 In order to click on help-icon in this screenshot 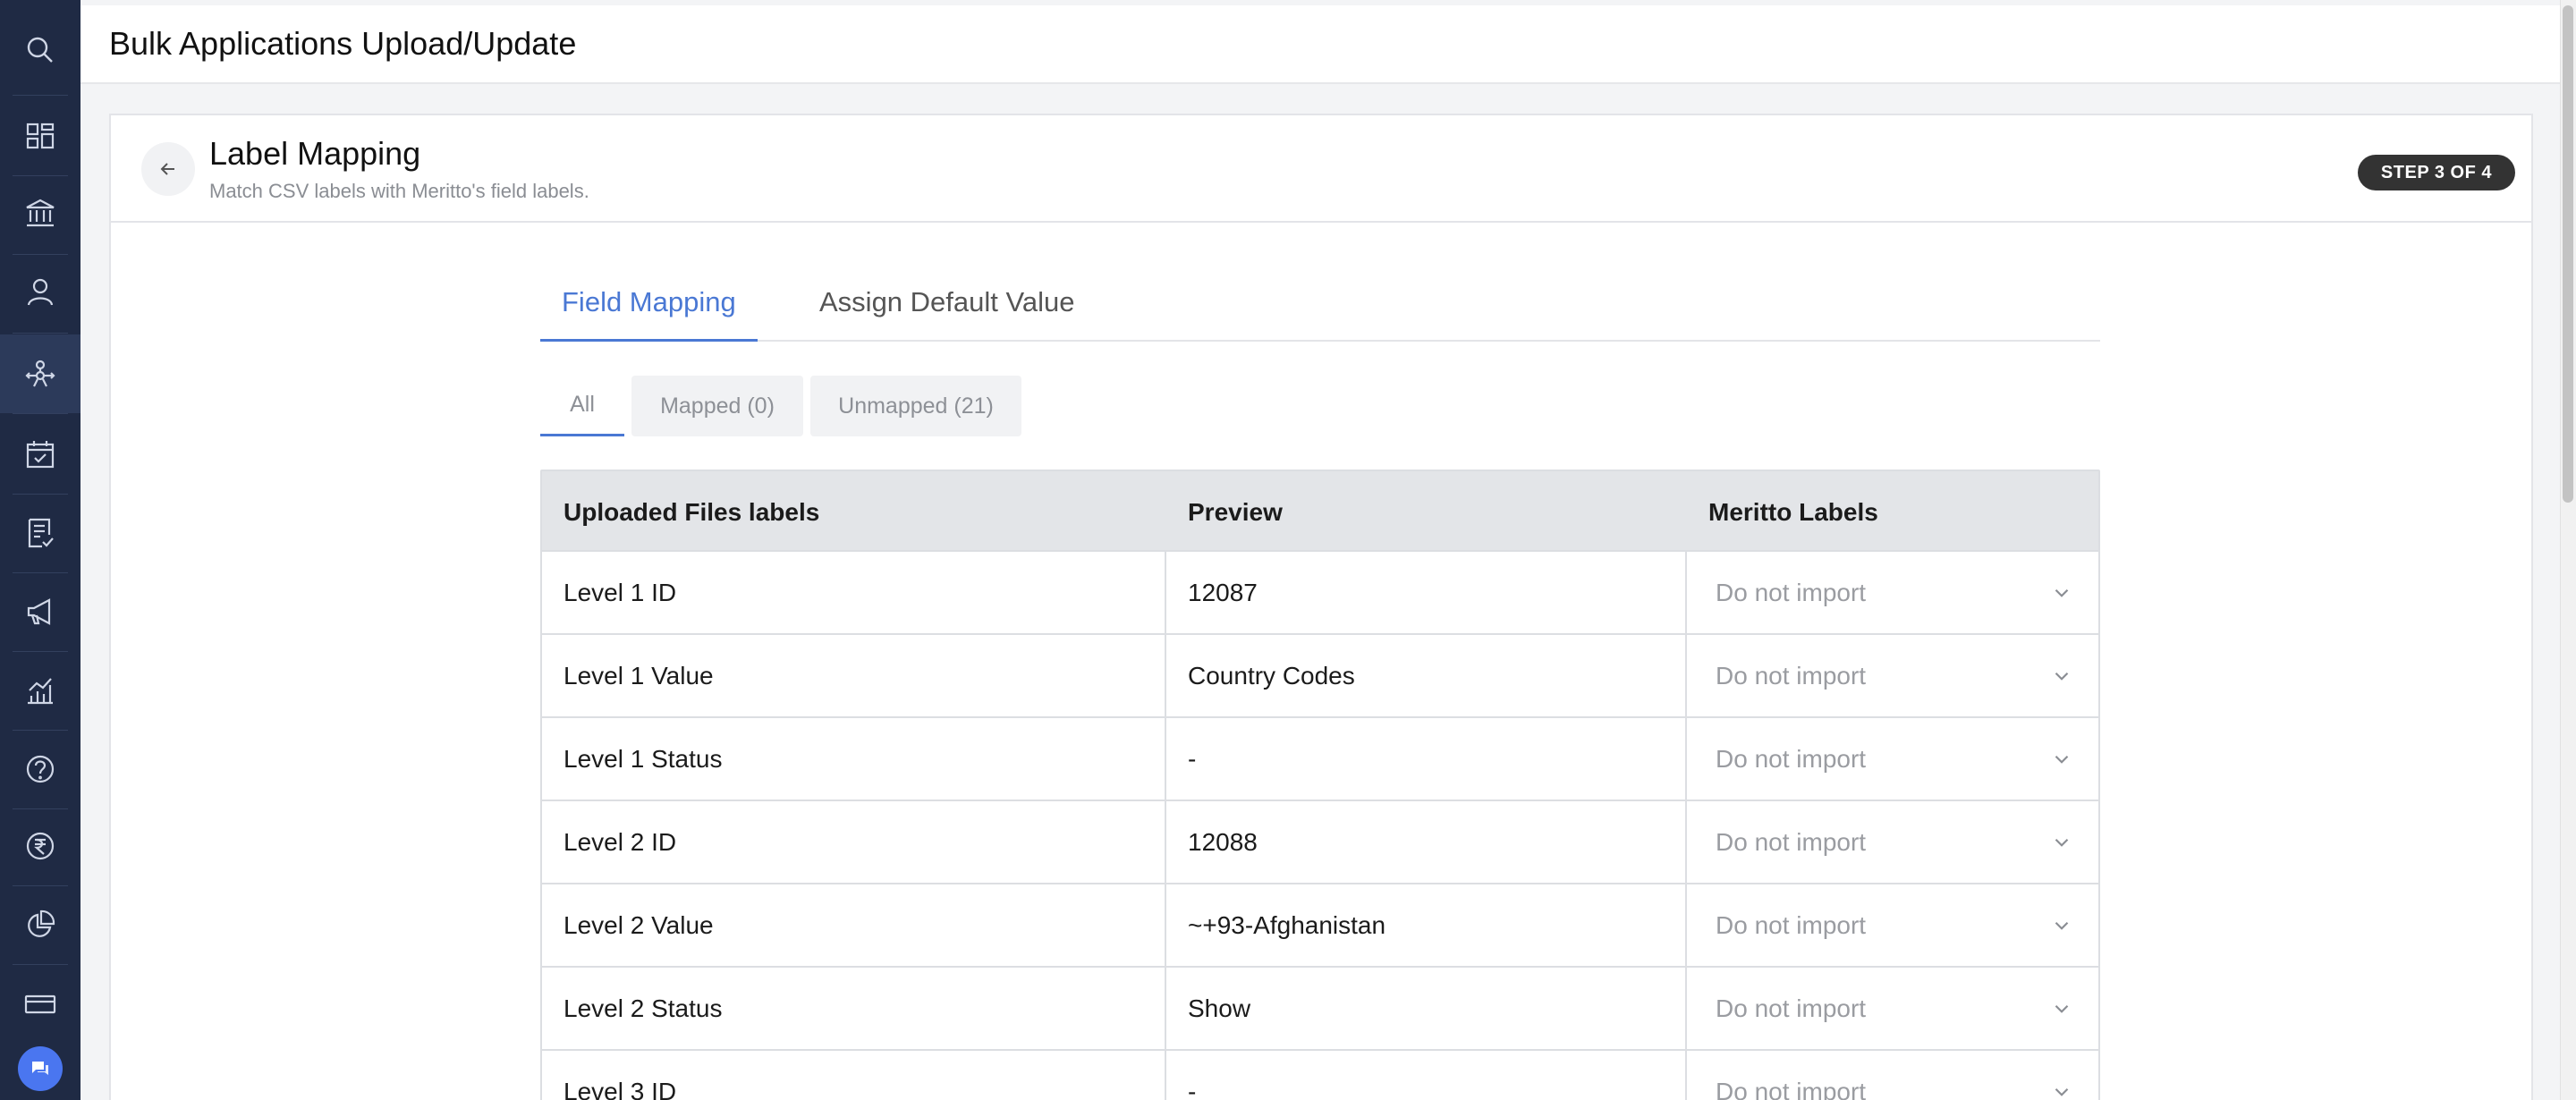, I will do `click(40, 769)`.